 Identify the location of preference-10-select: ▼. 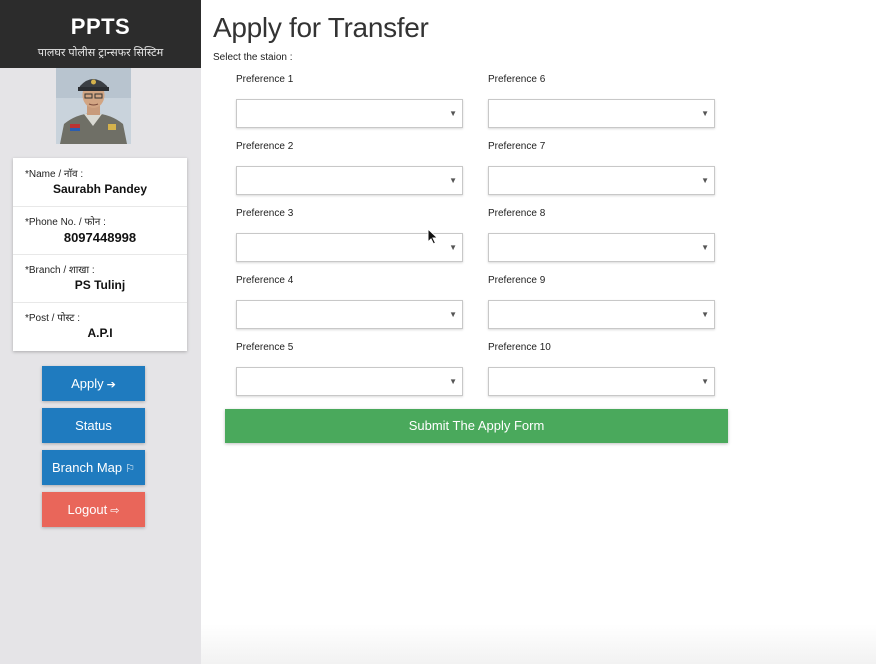
(601, 381).